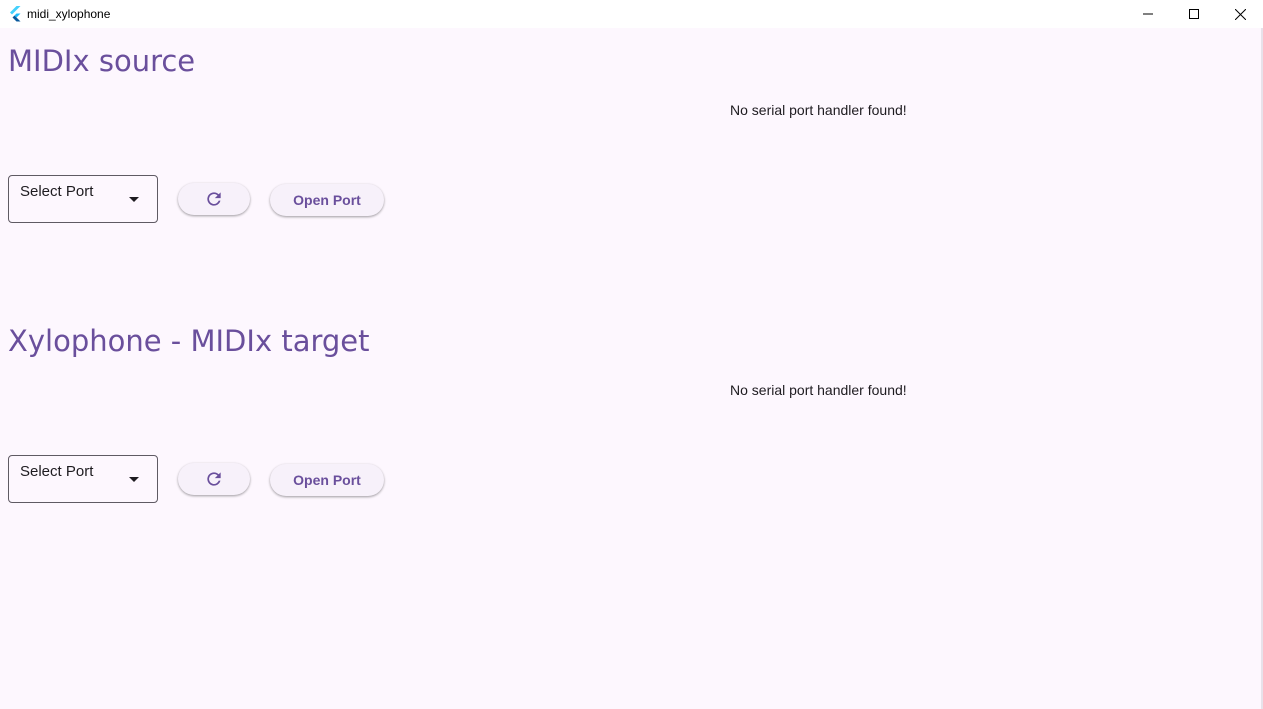 The height and width of the screenshot is (709, 1263). What do you see at coordinates (69, 14) in the screenshot?
I see `window-title: midi_xylophone` at bounding box center [69, 14].